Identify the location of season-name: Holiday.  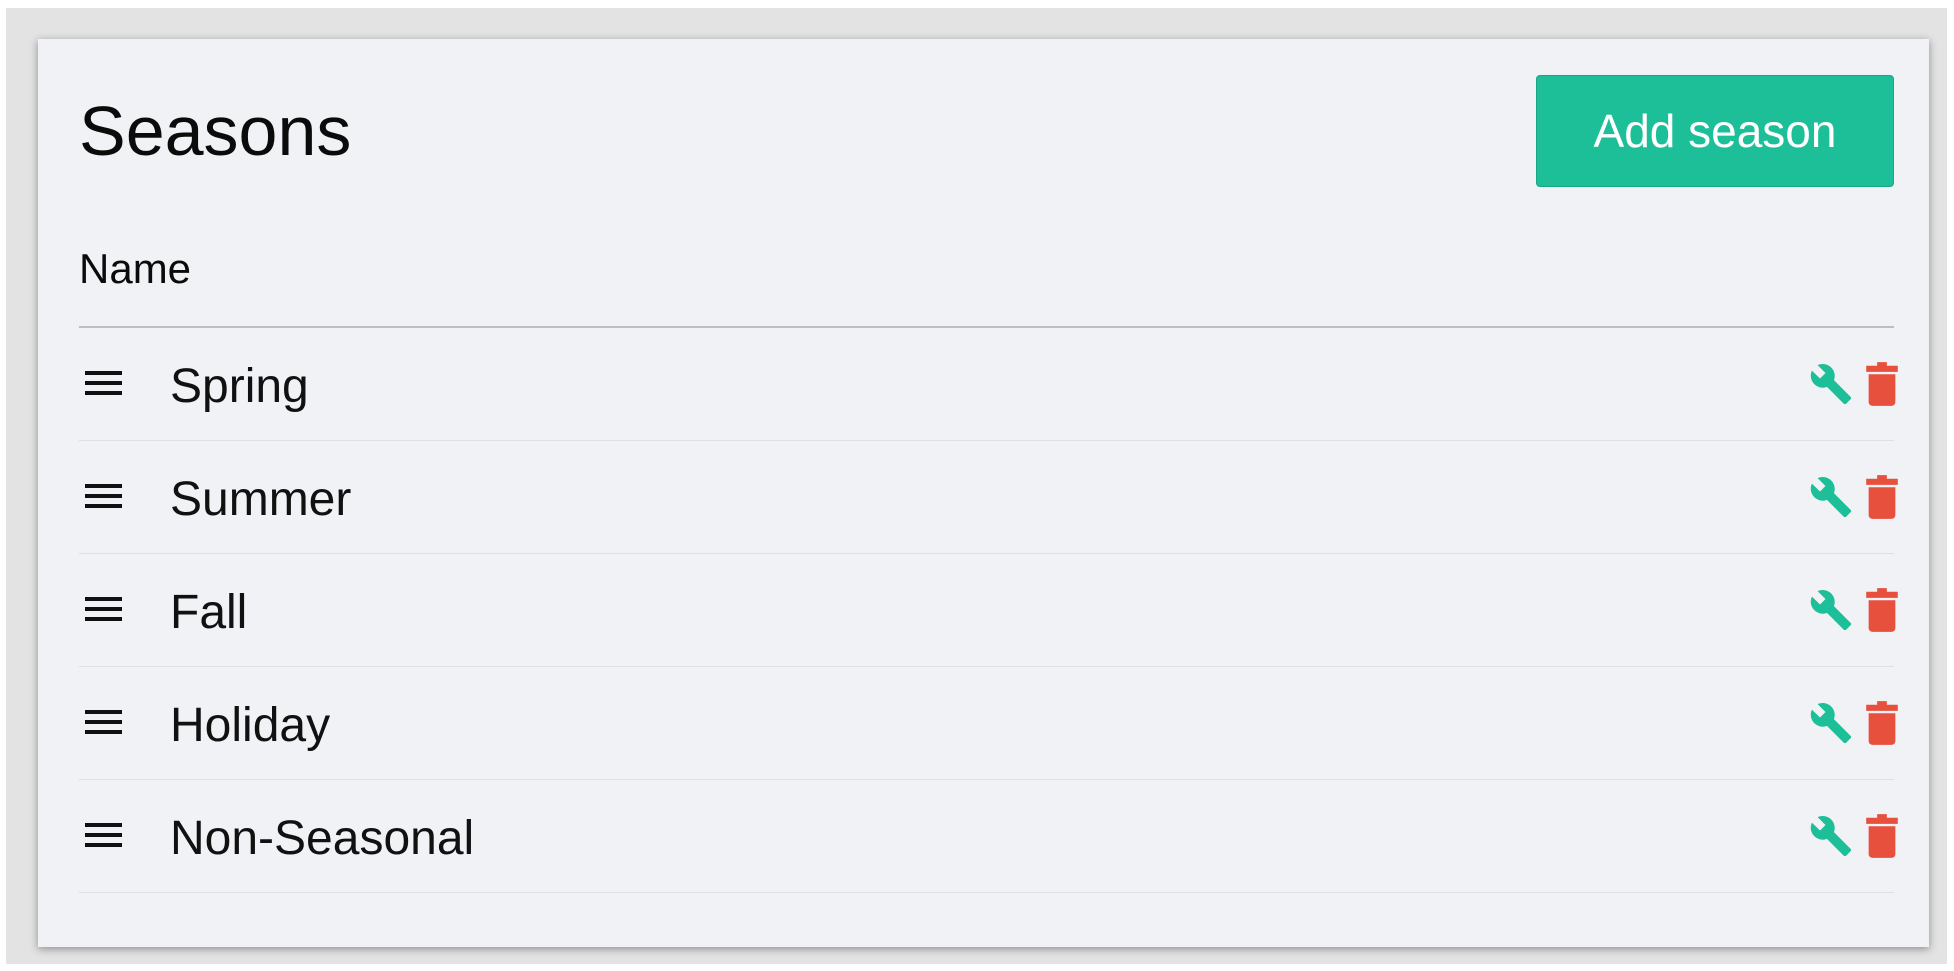
(250, 725).